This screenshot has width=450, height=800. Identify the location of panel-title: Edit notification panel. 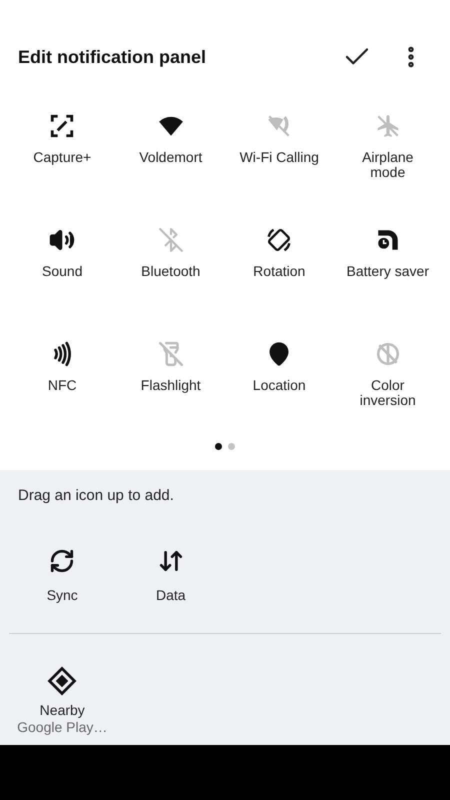
(112, 57).